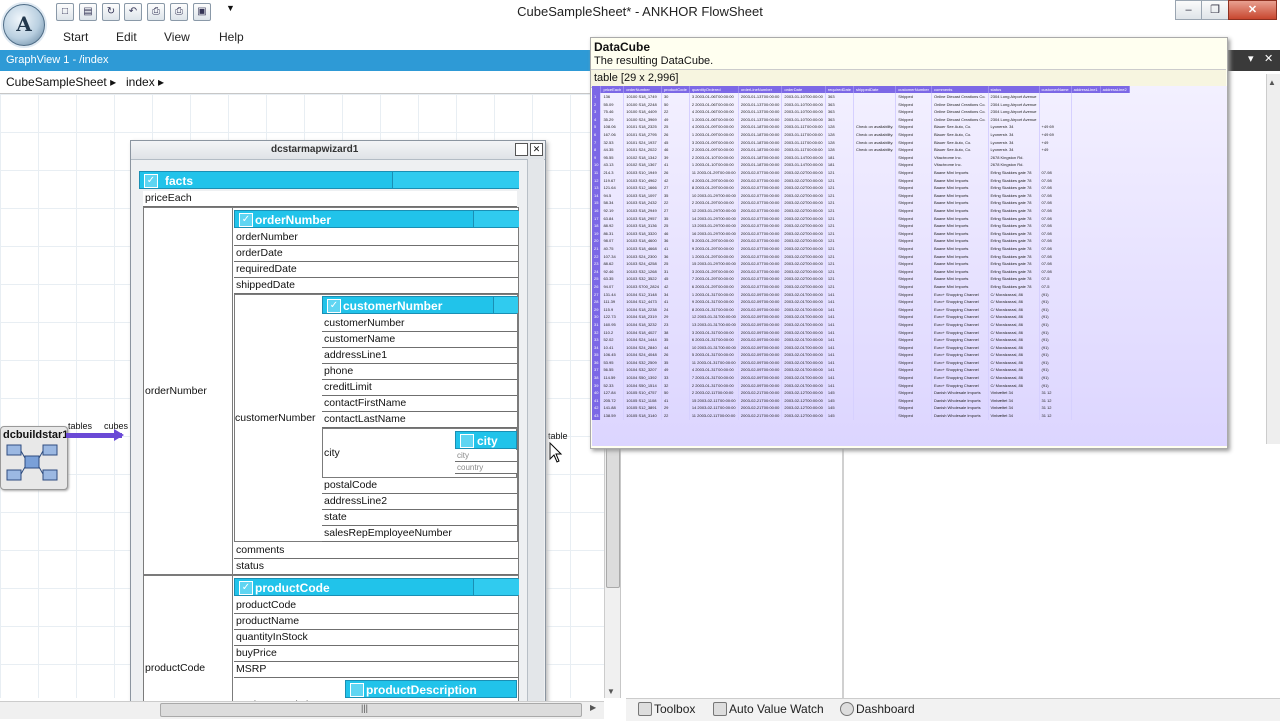  I want to click on wizard-close-icon: ✕, so click(536, 149).